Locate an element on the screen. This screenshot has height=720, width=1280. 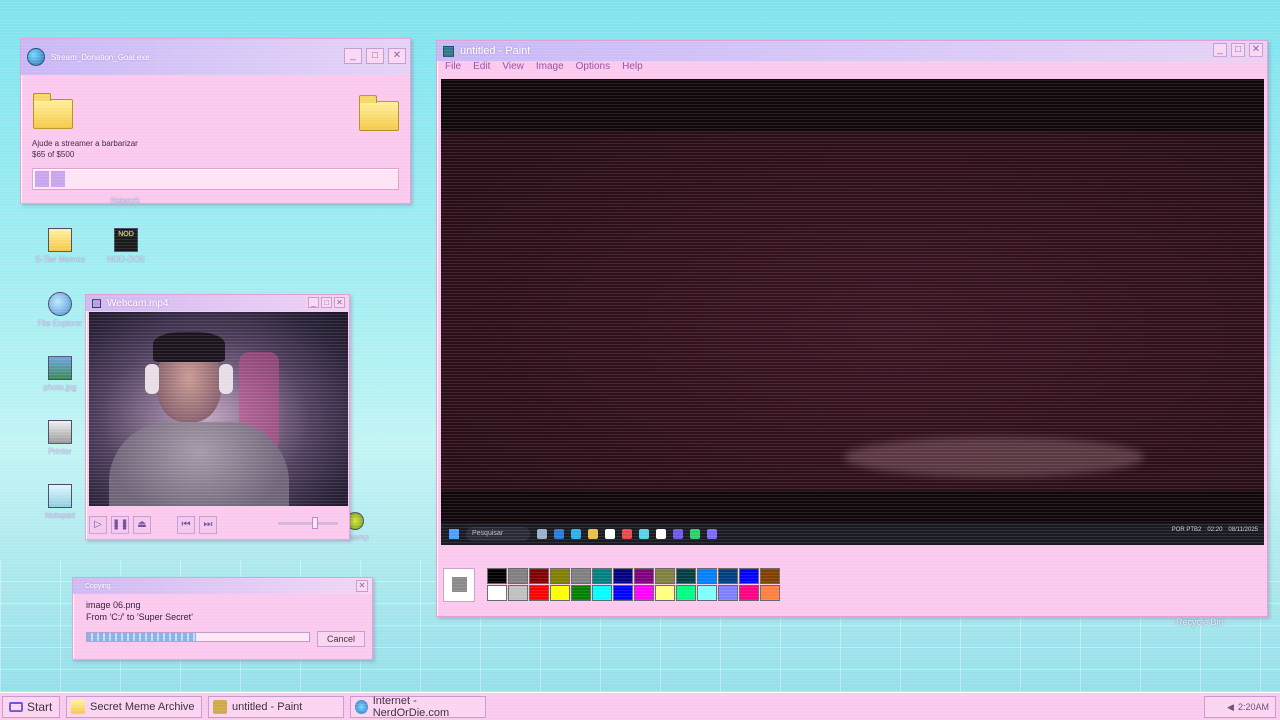
donation-amount: $65 of $500 is located at coordinates (53, 154).